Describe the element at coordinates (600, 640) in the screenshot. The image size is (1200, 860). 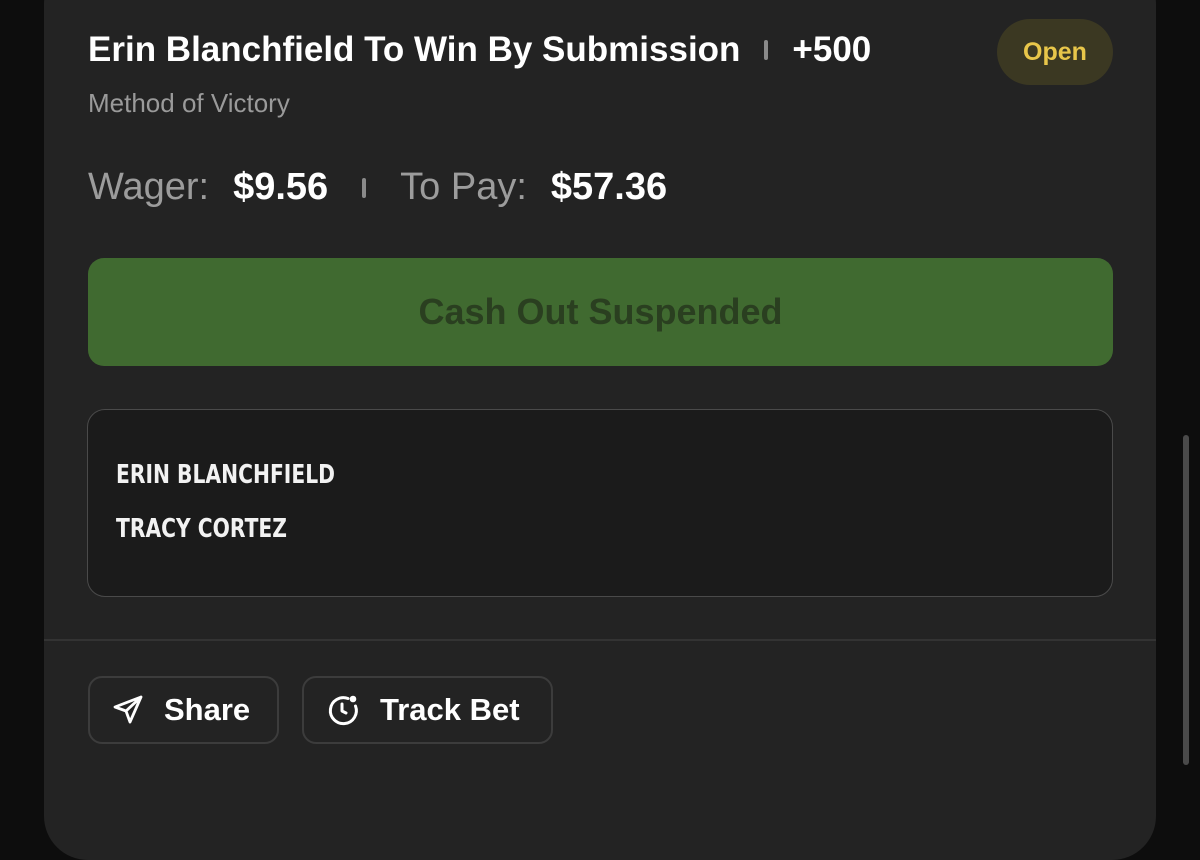
I see `divider` at that location.